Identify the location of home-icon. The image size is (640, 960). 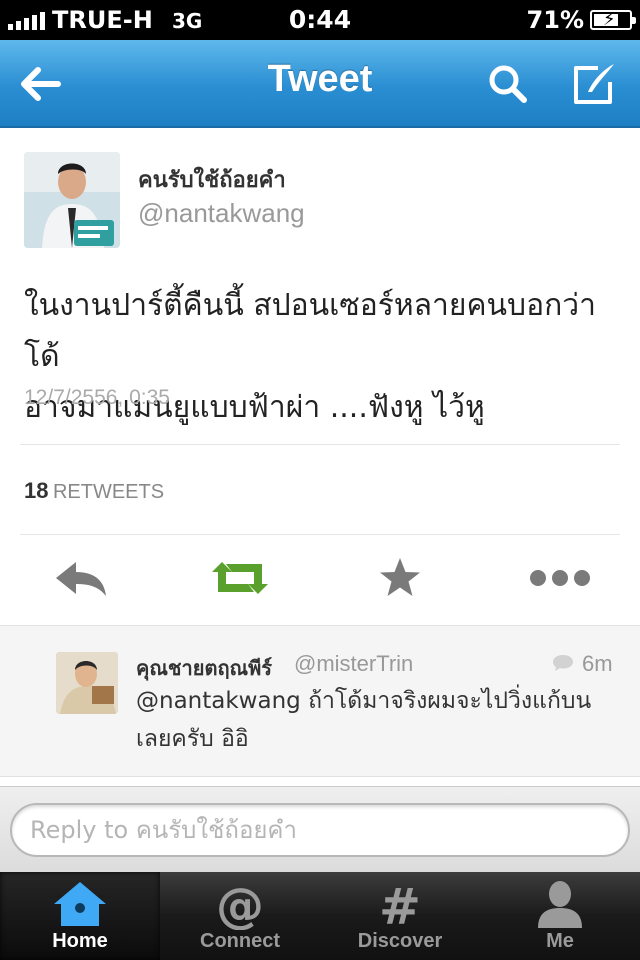
(80, 904).